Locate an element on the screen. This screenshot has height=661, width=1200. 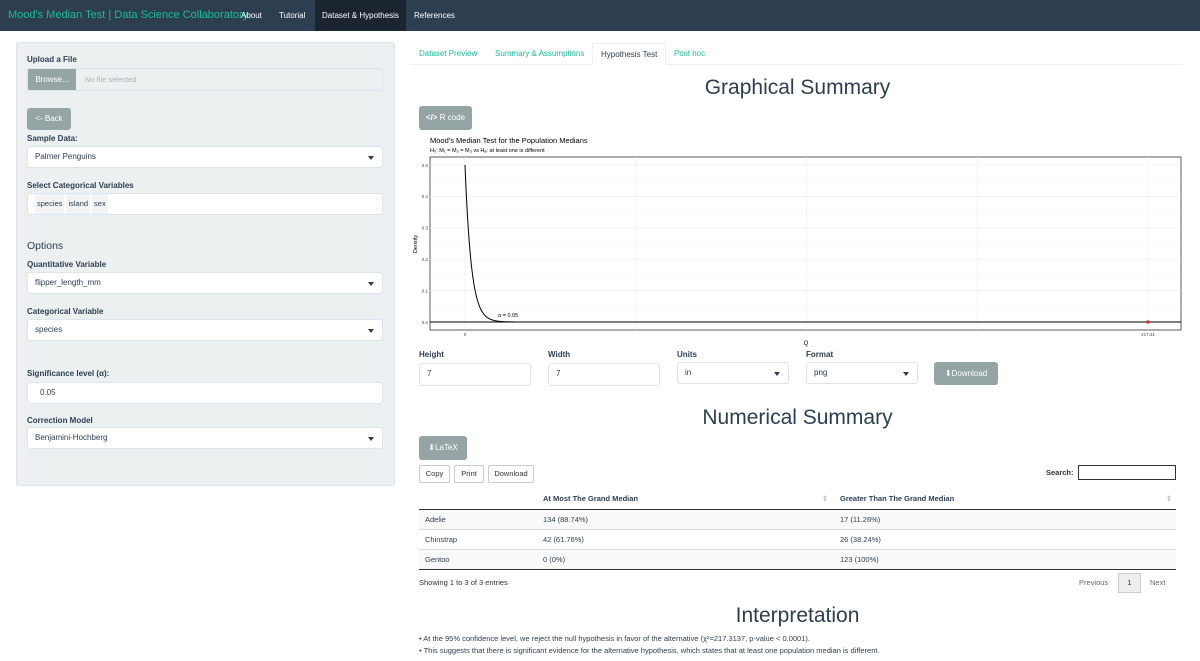
width-value: 7 is located at coordinates (558, 373).